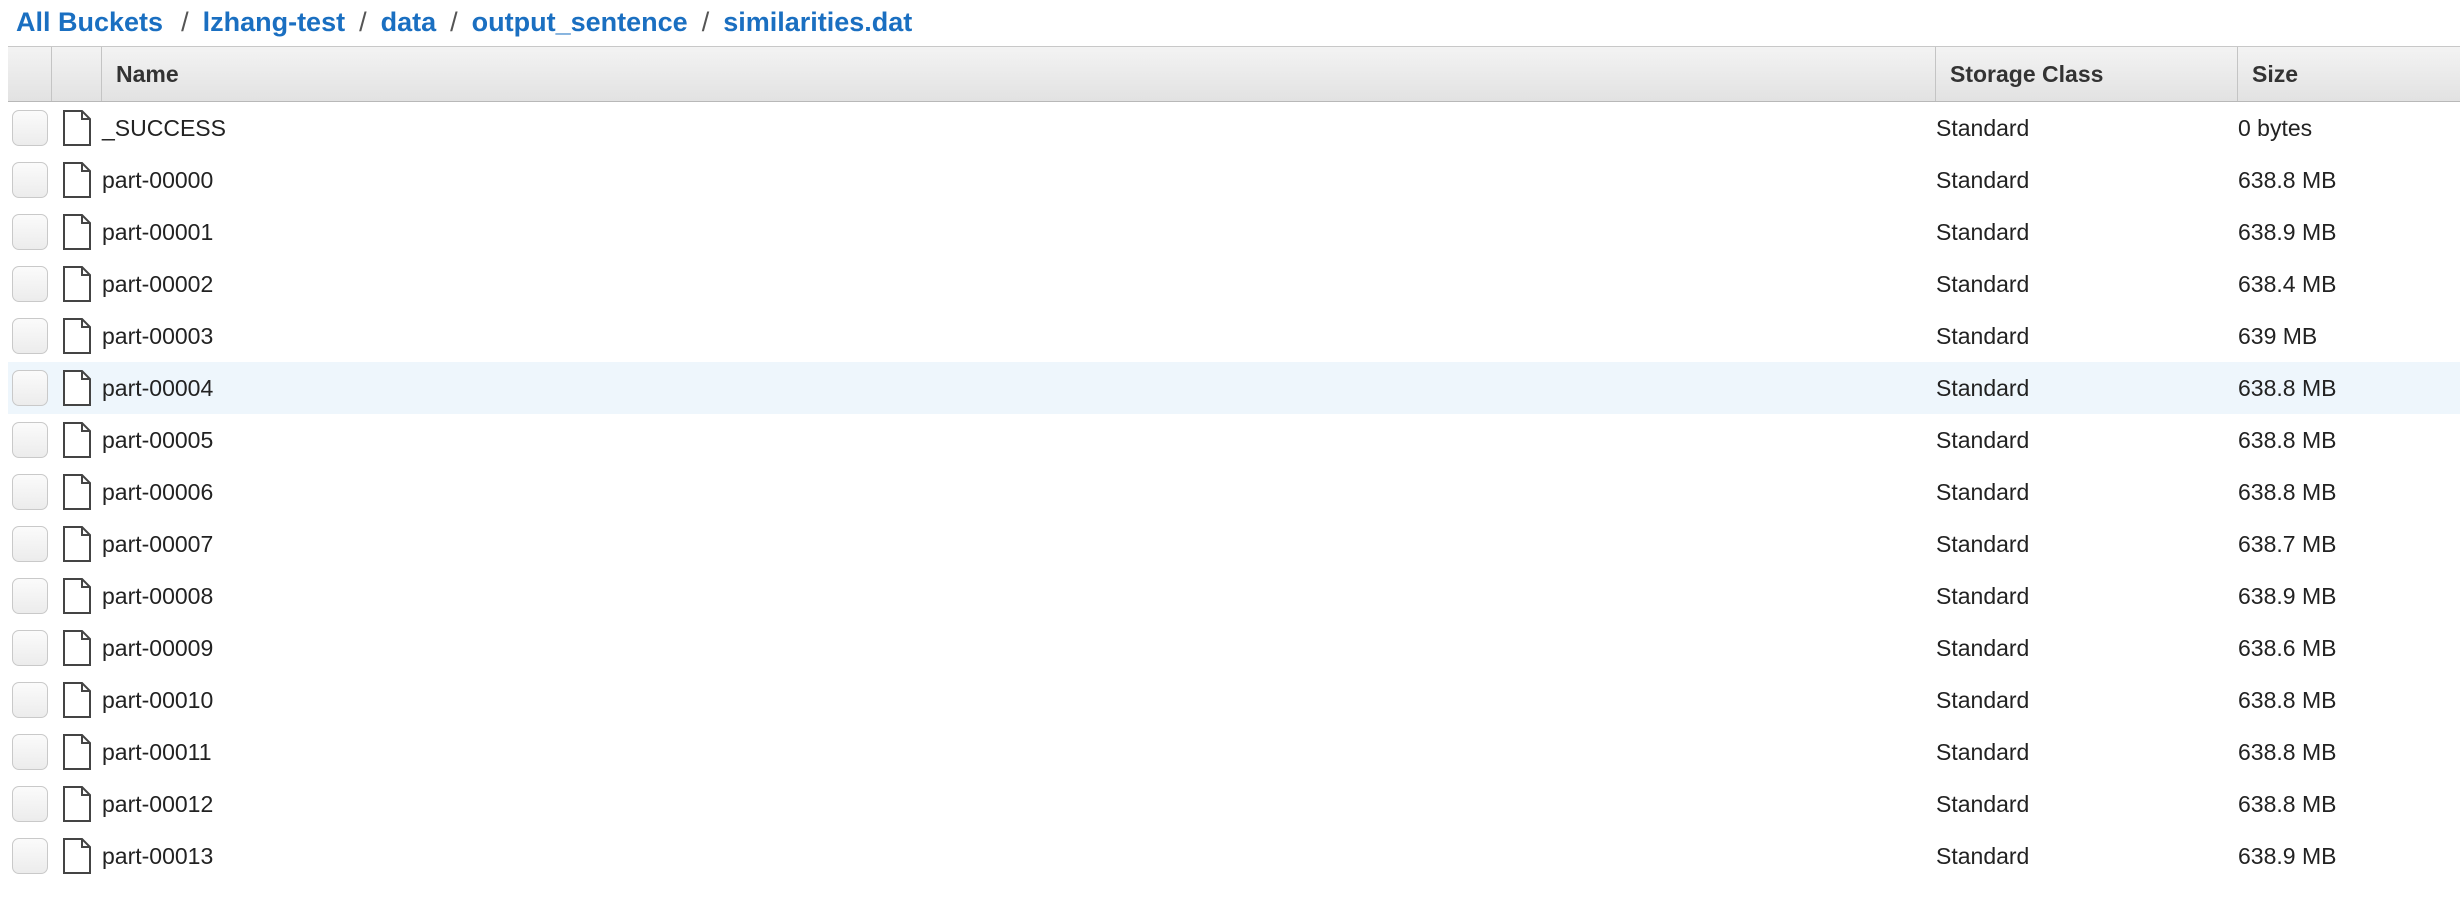 The width and height of the screenshot is (2460, 912). What do you see at coordinates (1234, 752) in the screenshot?
I see `table-row: part-00011 Standard 638.8 MB` at bounding box center [1234, 752].